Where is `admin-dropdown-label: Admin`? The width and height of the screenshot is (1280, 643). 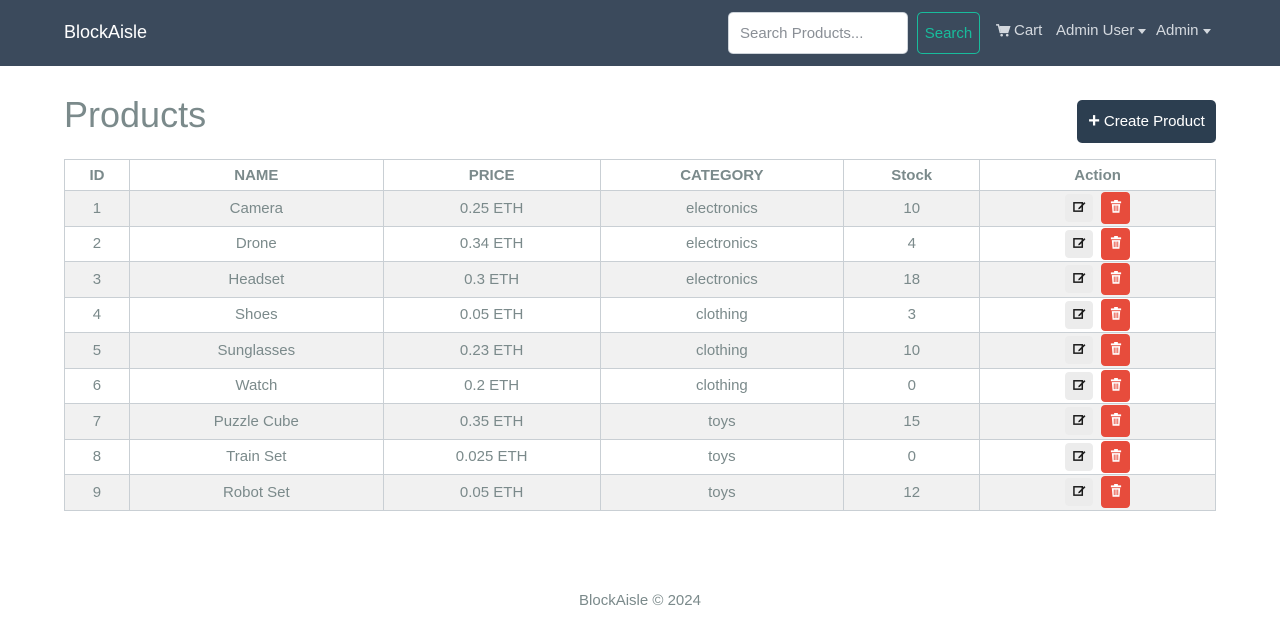
admin-dropdown-label: Admin is located at coordinates (1177, 30).